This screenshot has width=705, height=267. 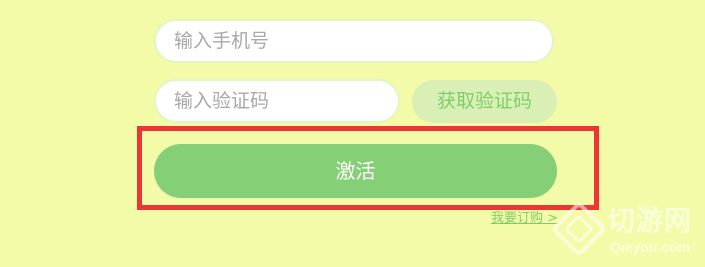 I want to click on get-code-button: 获取验证码, so click(x=484, y=101).